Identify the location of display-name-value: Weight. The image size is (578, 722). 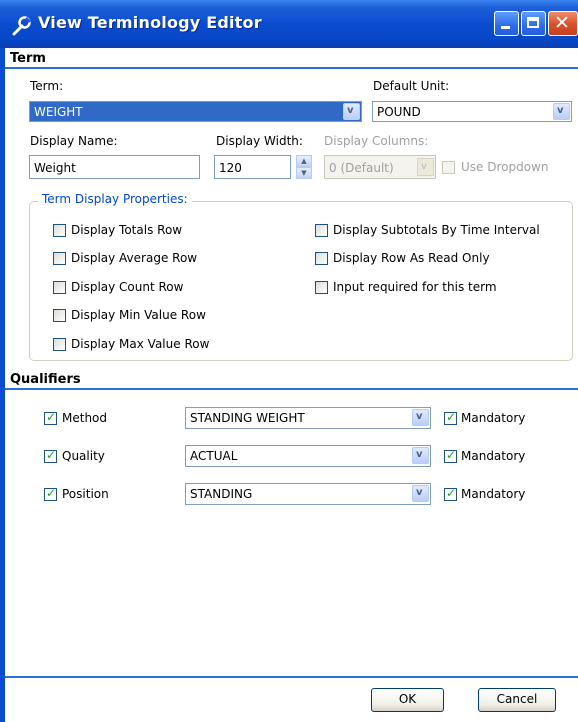
(55, 168).